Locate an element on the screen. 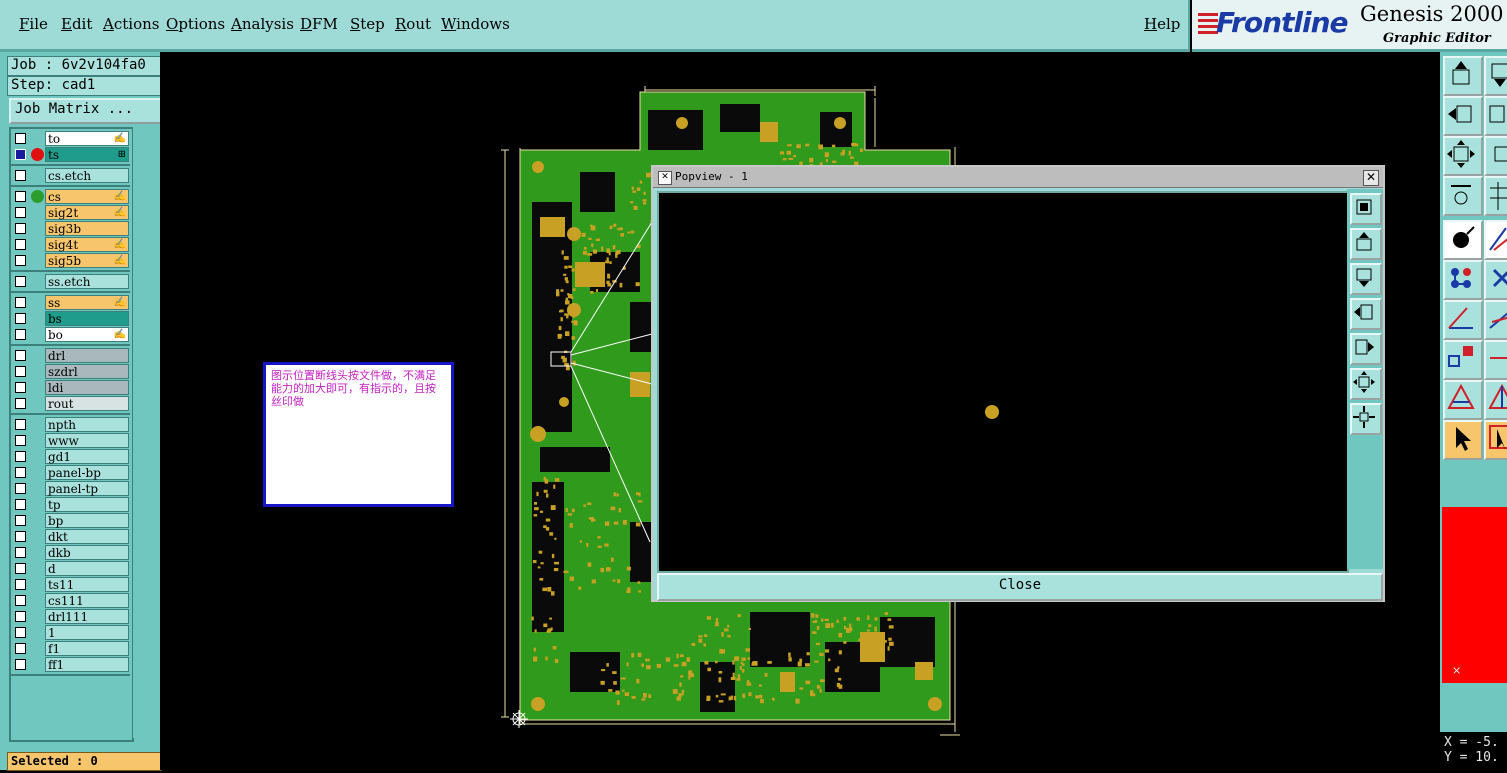 Image resolution: width=1507 pixels, height=773 pixels. layer-name: sig3b is located at coordinates (87, 228).